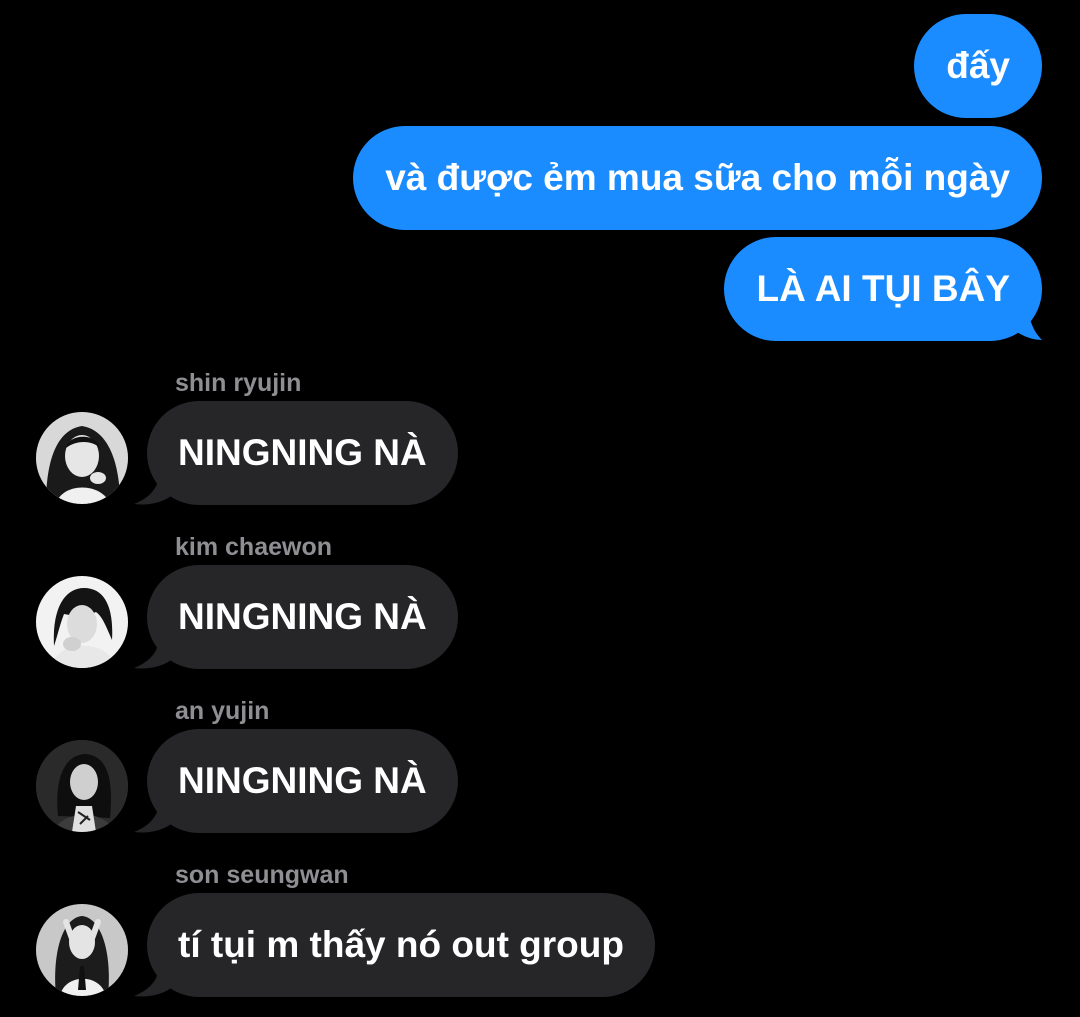 This screenshot has width=1080, height=1017. What do you see at coordinates (262, 875) in the screenshot?
I see `sender-name: son seungwan` at bounding box center [262, 875].